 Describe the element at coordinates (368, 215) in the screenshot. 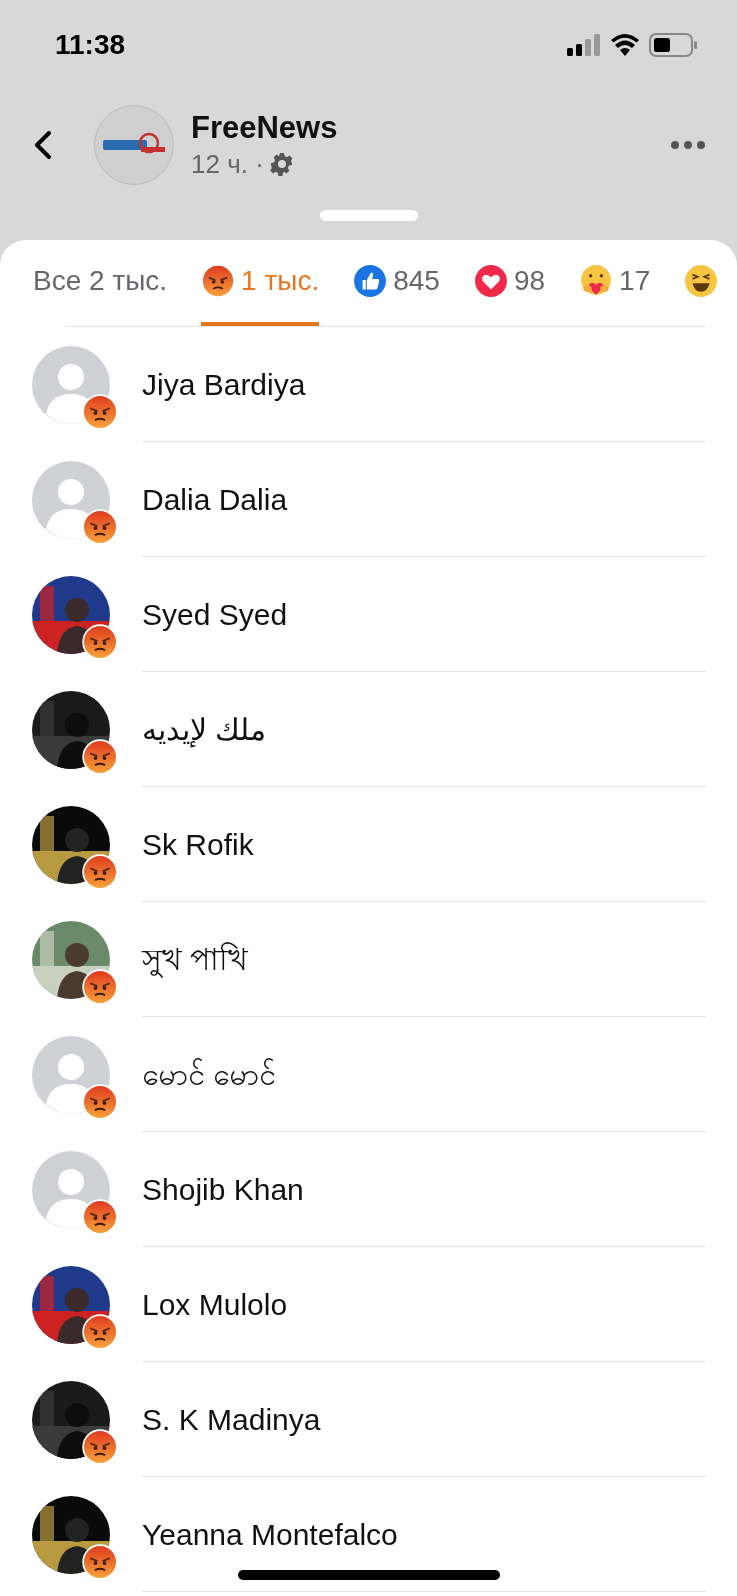

I see `drag-handle` at that location.